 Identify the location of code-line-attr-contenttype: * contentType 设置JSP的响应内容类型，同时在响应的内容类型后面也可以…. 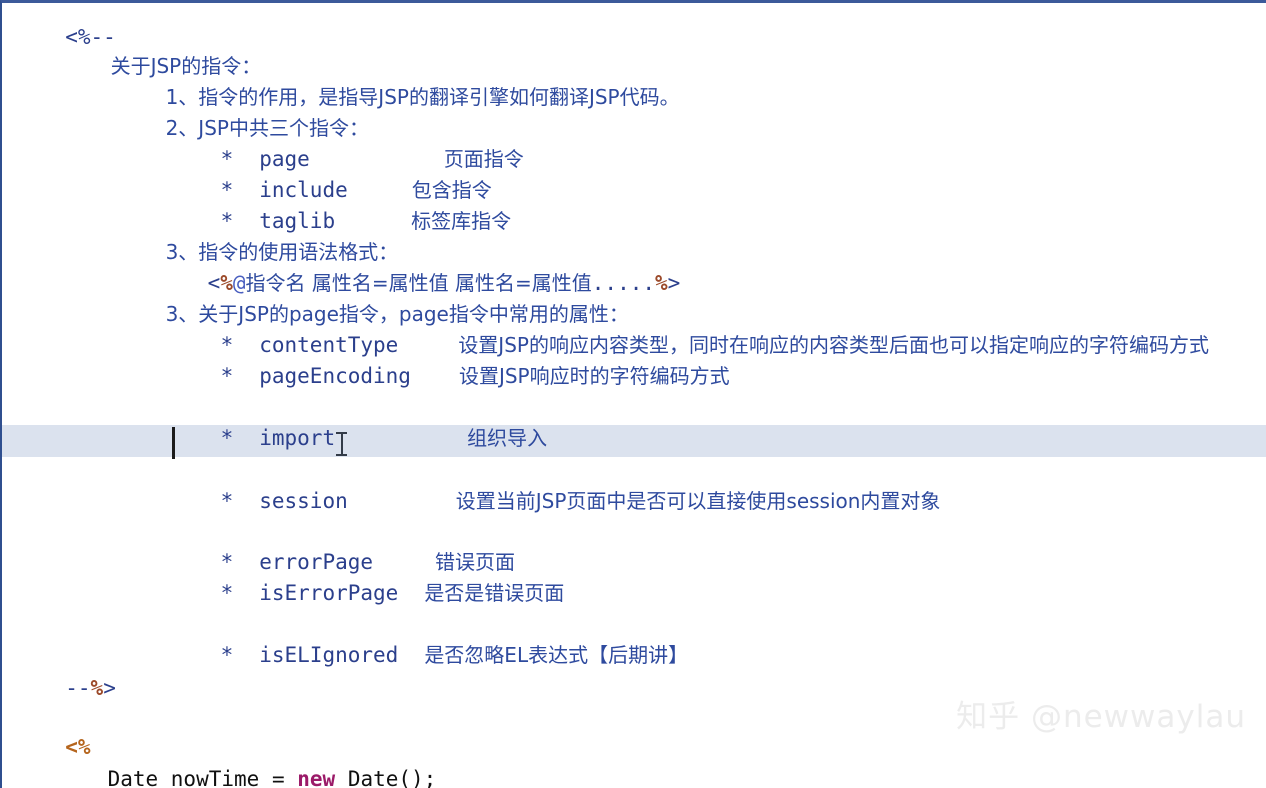
(634, 328).